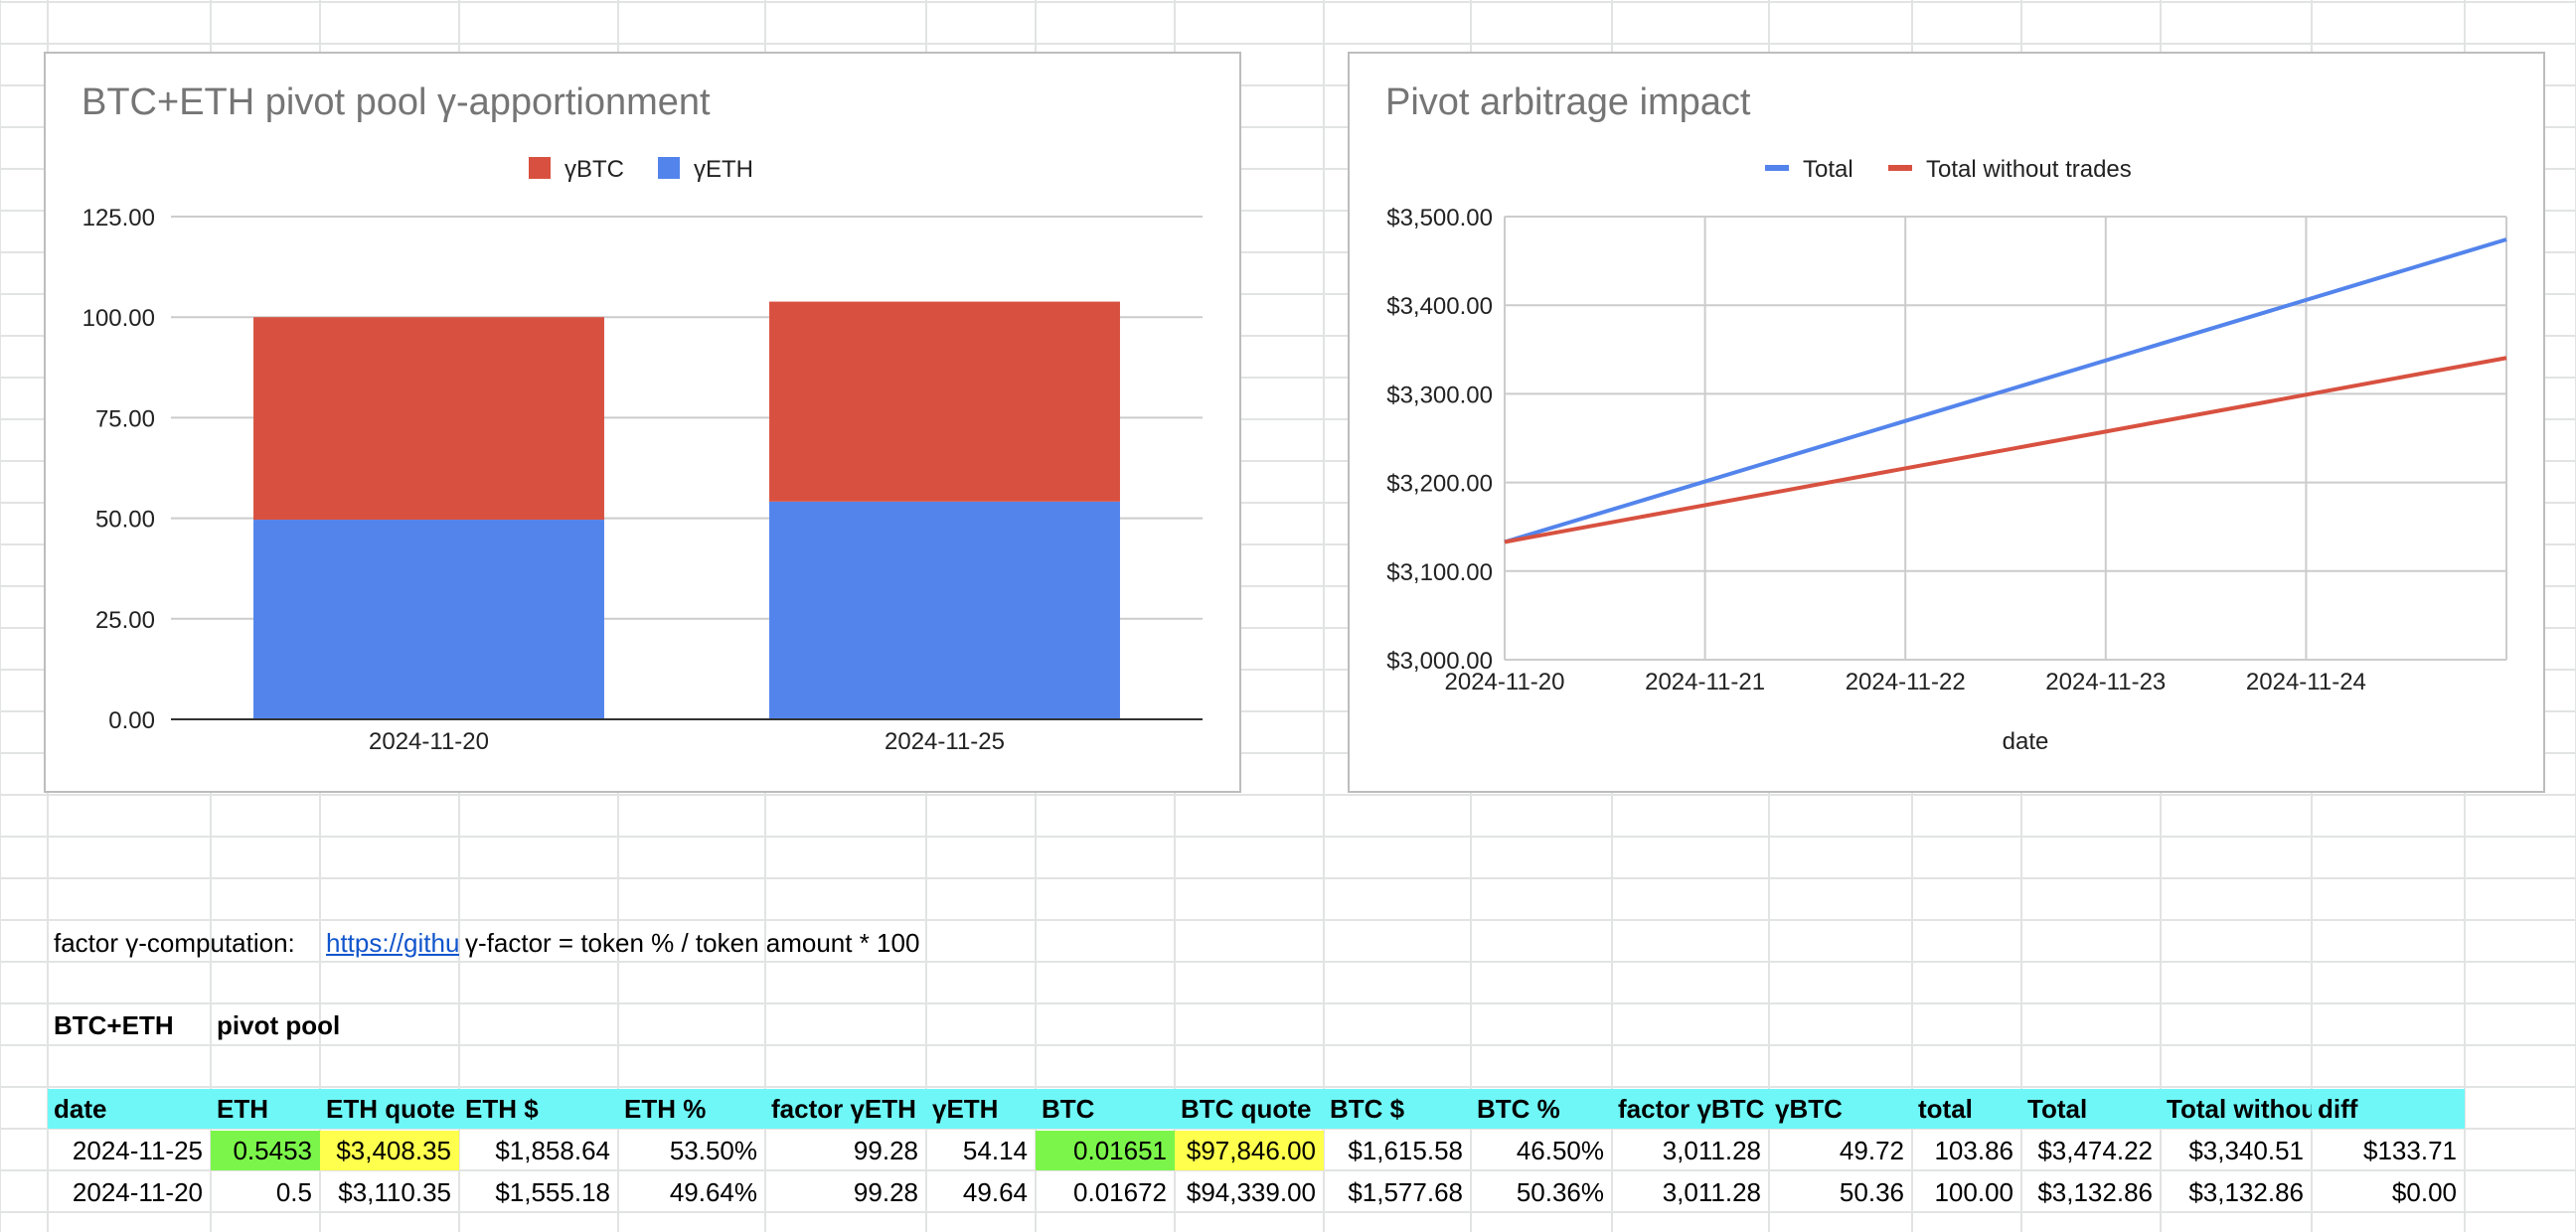 Image resolution: width=2576 pixels, height=1232 pixels. I want to click on column-header: diff, so click(2388, 1109).